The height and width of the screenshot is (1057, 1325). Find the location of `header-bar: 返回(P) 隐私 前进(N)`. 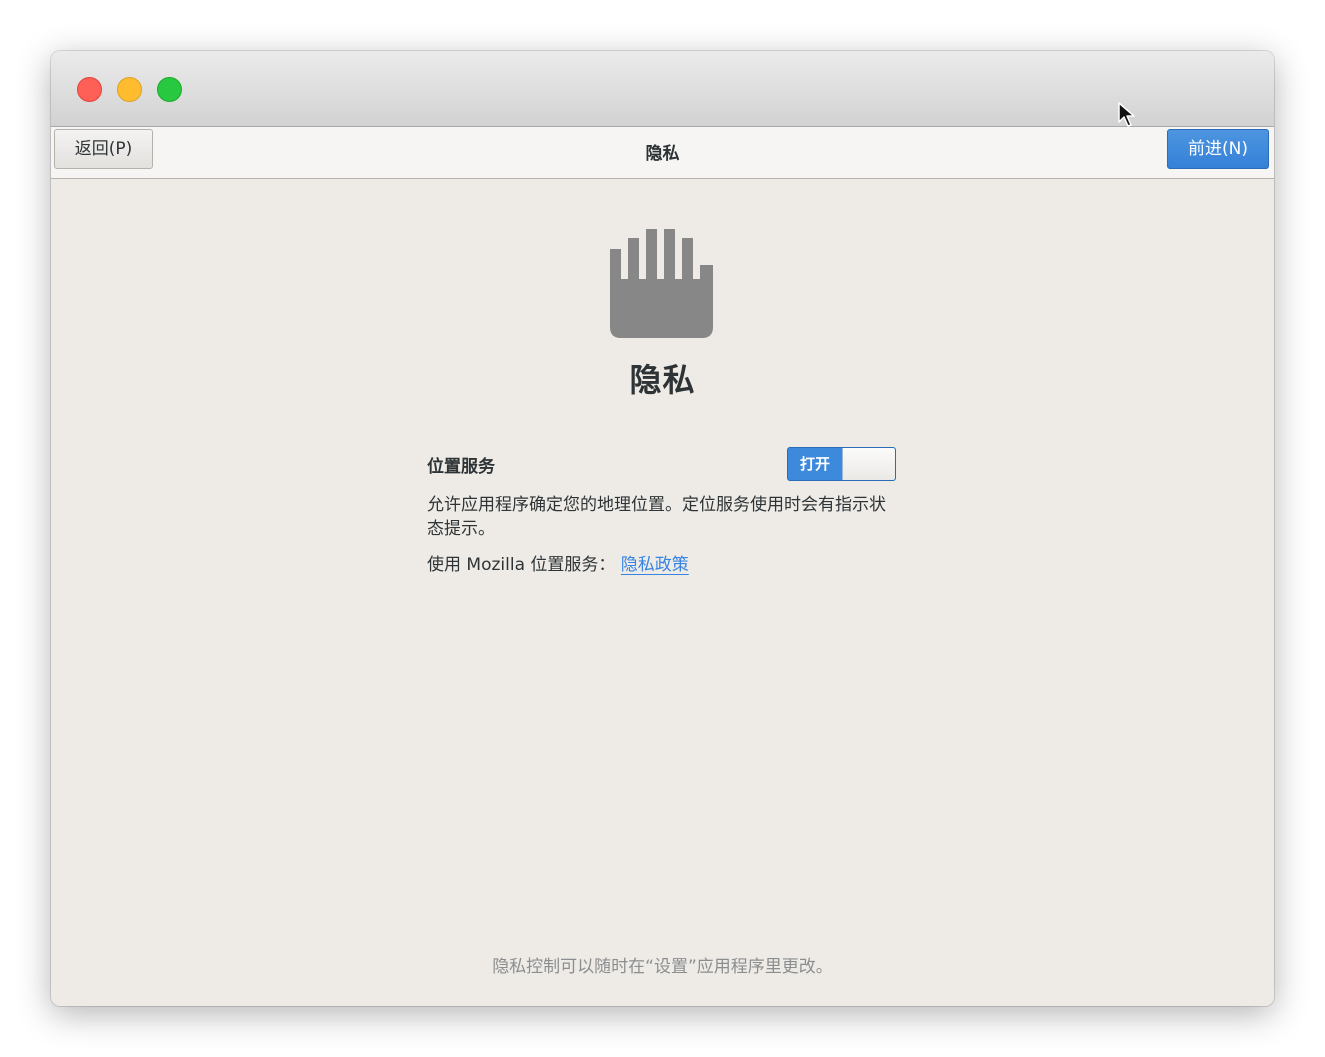

header-bar: 返回(P) 隐私 前进(N) is located at coordinates (662, 153).